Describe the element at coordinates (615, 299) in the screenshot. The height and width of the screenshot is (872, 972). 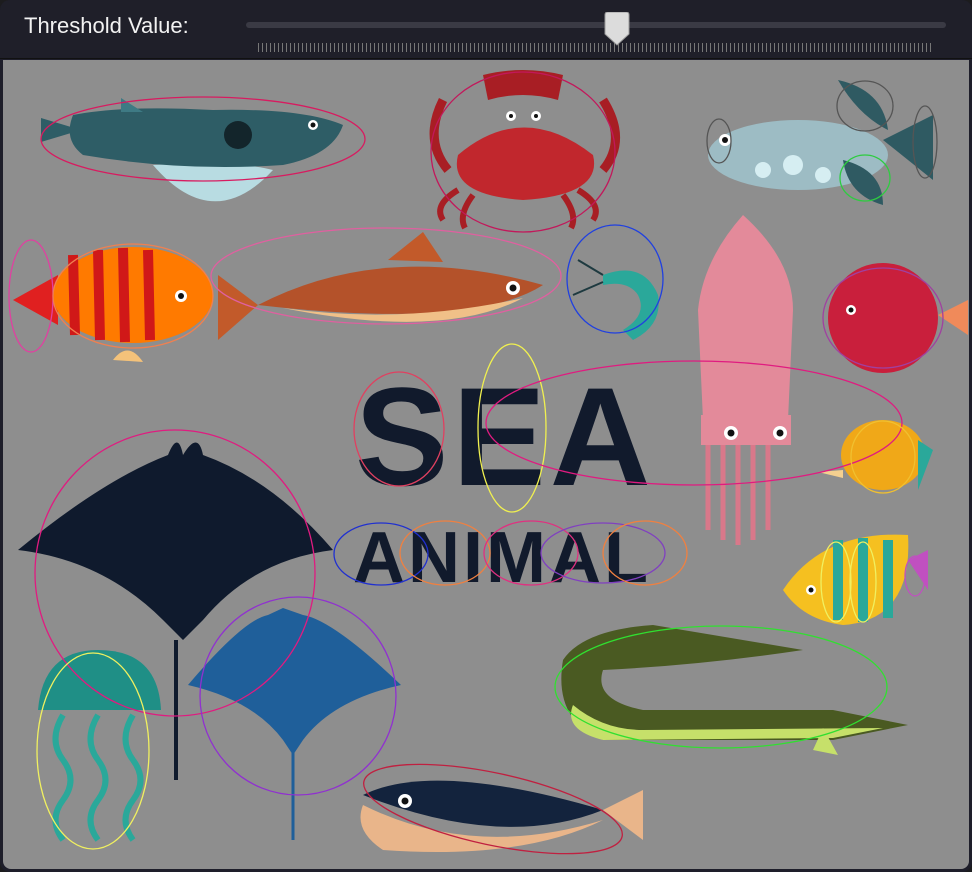
I see `shrimp` at that location.